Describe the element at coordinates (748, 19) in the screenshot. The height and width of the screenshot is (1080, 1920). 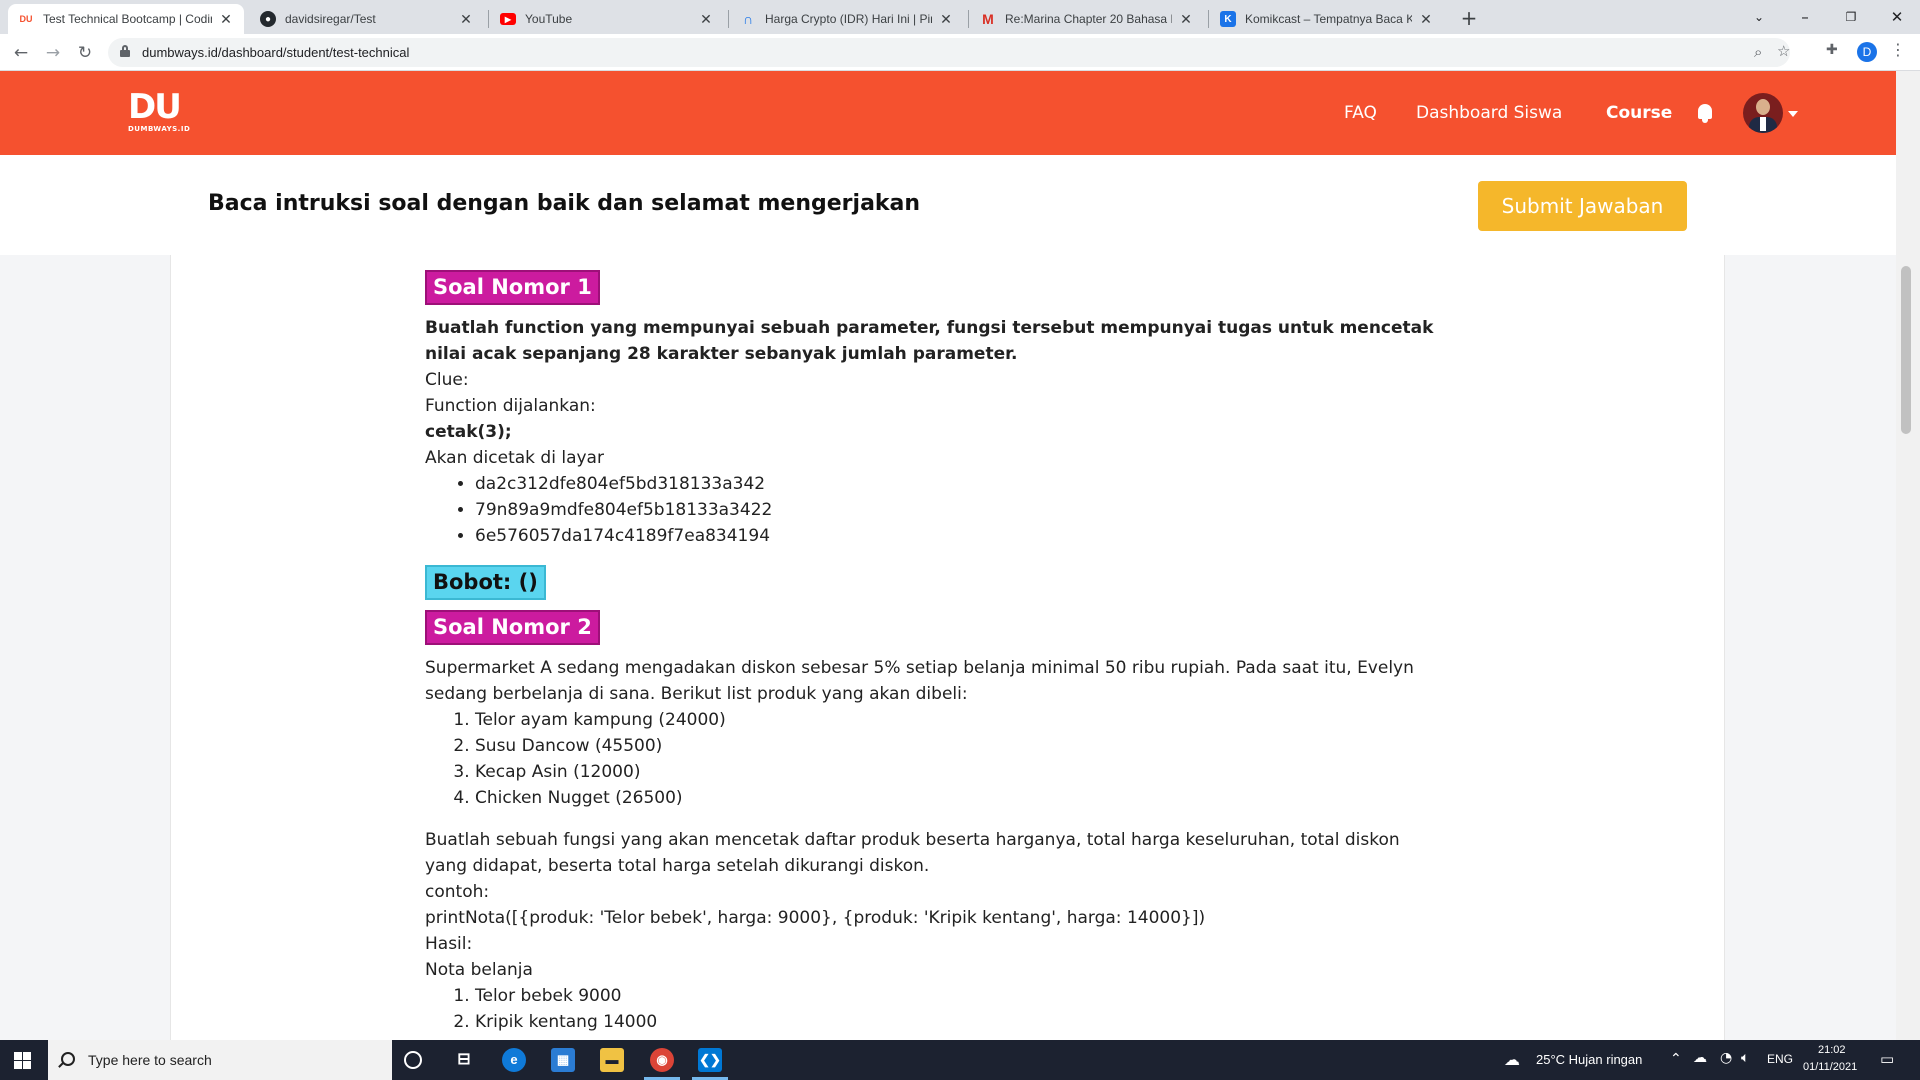
I see `pintu-favicon-icon: ∩` at that location.